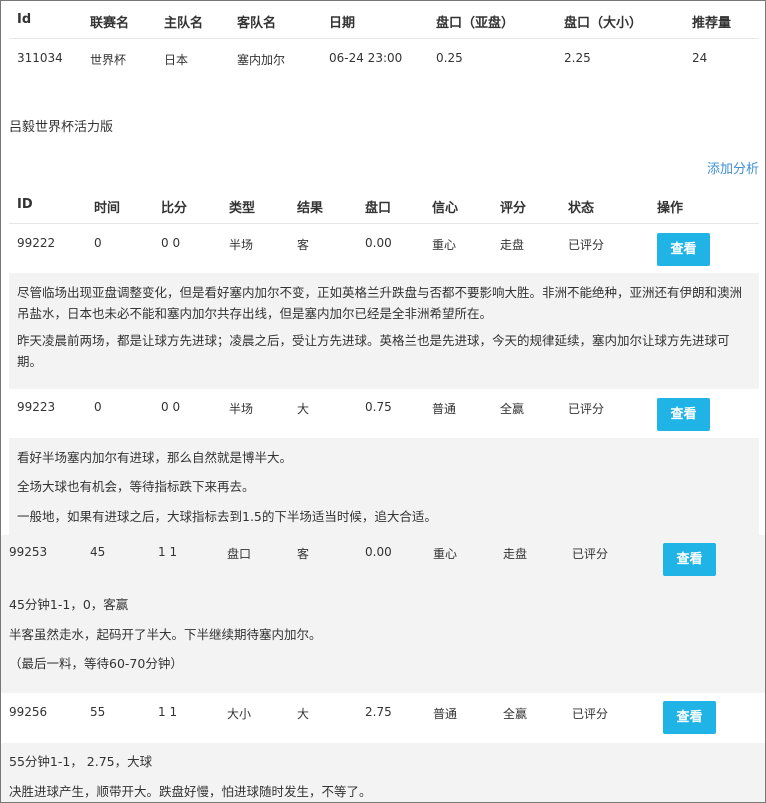 The height and width of the screenshot is (803, 766). Describe the element at coordinates (107, 208) in the screenshot. I see `col-time: 时间` at that location.